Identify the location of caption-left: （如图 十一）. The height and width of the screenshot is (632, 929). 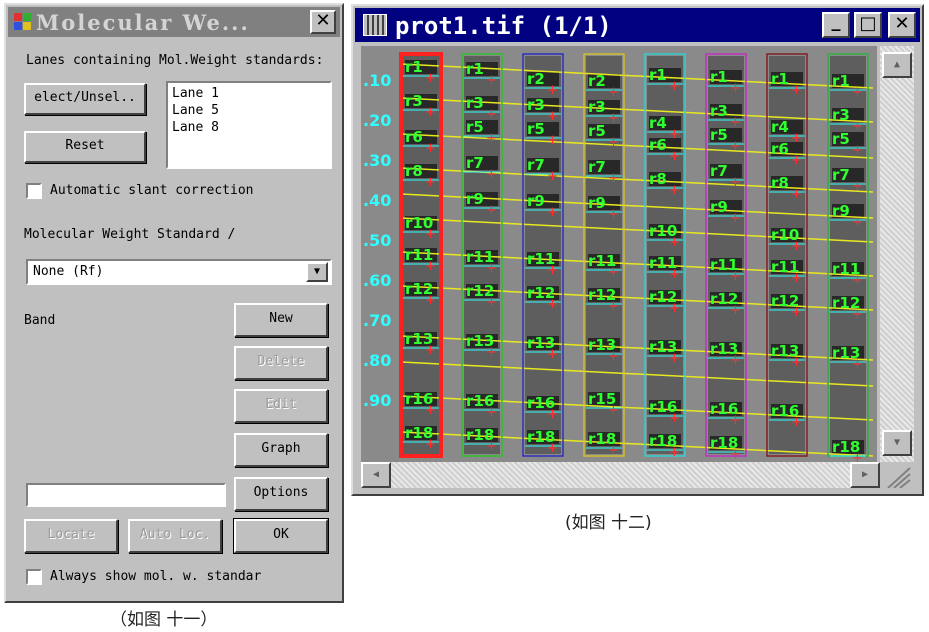
(164, 620).